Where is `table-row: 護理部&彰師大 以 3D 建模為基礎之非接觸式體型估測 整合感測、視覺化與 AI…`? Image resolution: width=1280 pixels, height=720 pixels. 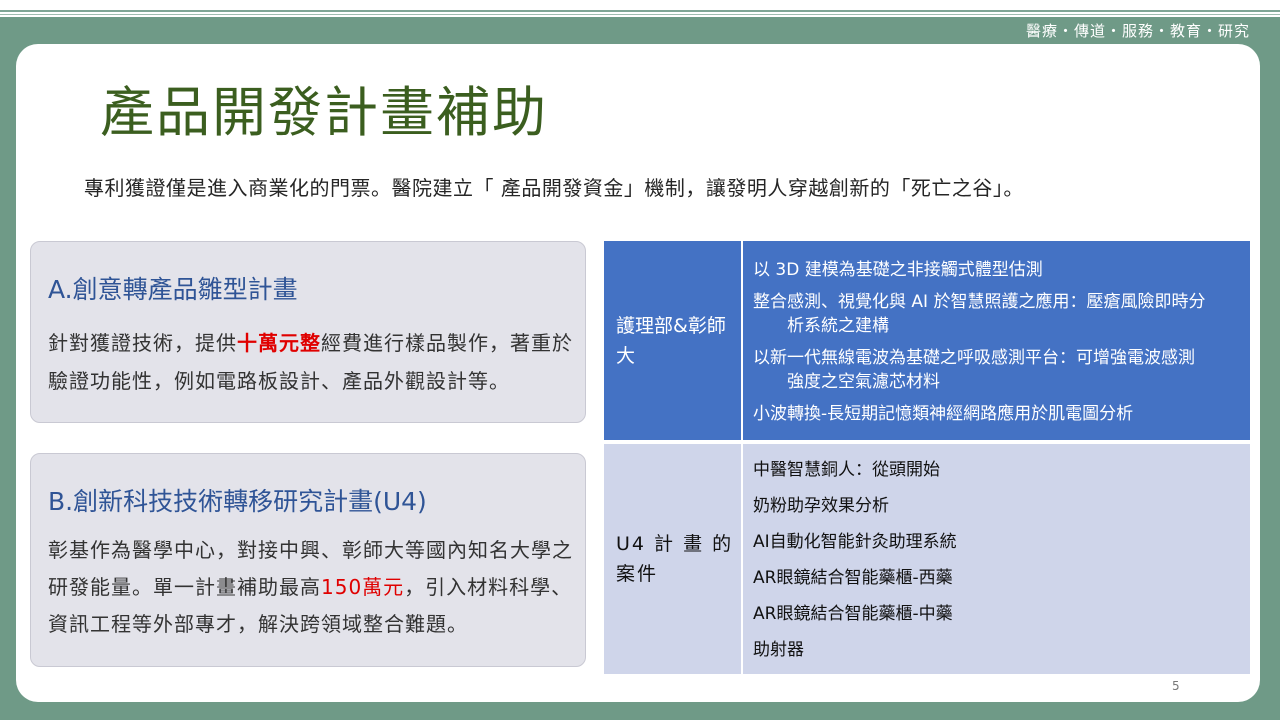
table-row: 護理部&彰師大 以 3D 建模為基礎之非接觸式體型估測 整合感測、視覺化與 AI… is located at coordinates (927, 340).